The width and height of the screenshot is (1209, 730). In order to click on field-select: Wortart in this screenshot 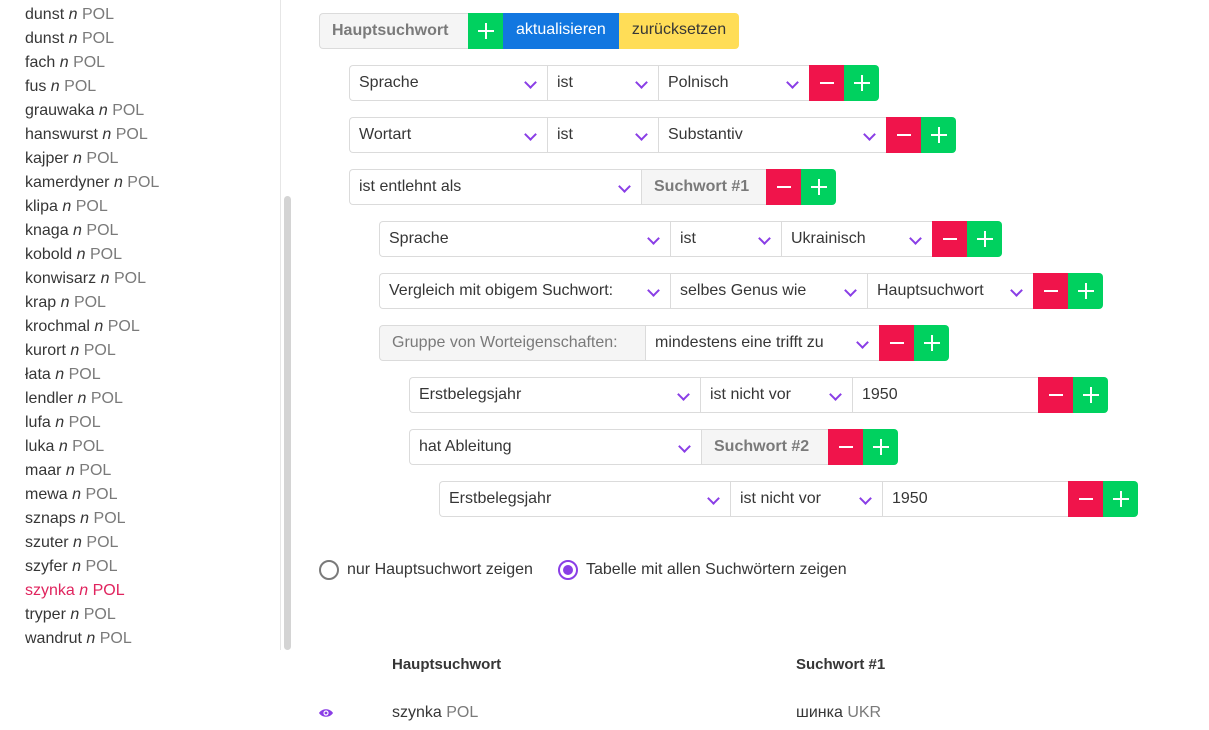, I will do `click(448, 135)`.